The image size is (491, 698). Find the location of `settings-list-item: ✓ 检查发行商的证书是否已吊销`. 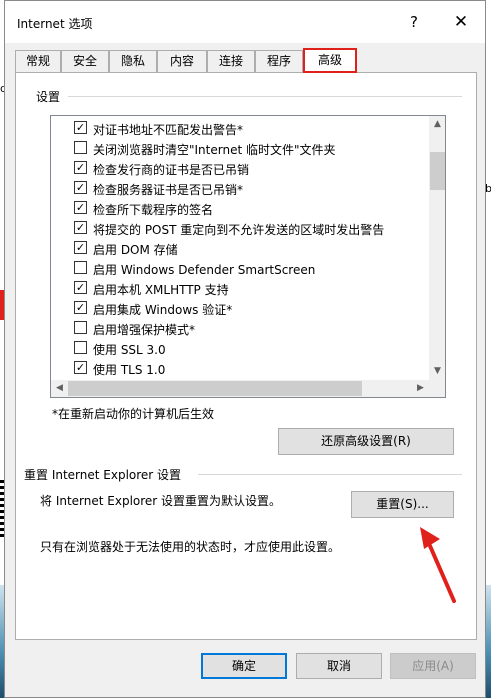

settings-list-item: ✓ 检查发行商的证书是否已吊销 is located at coordinates (240, 168).